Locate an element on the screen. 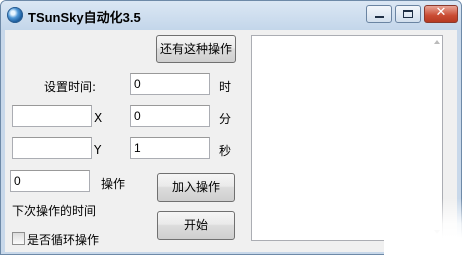 This screenshot has height=255, width=462. corner-fade-overlay is located at coordinates (423, 226).